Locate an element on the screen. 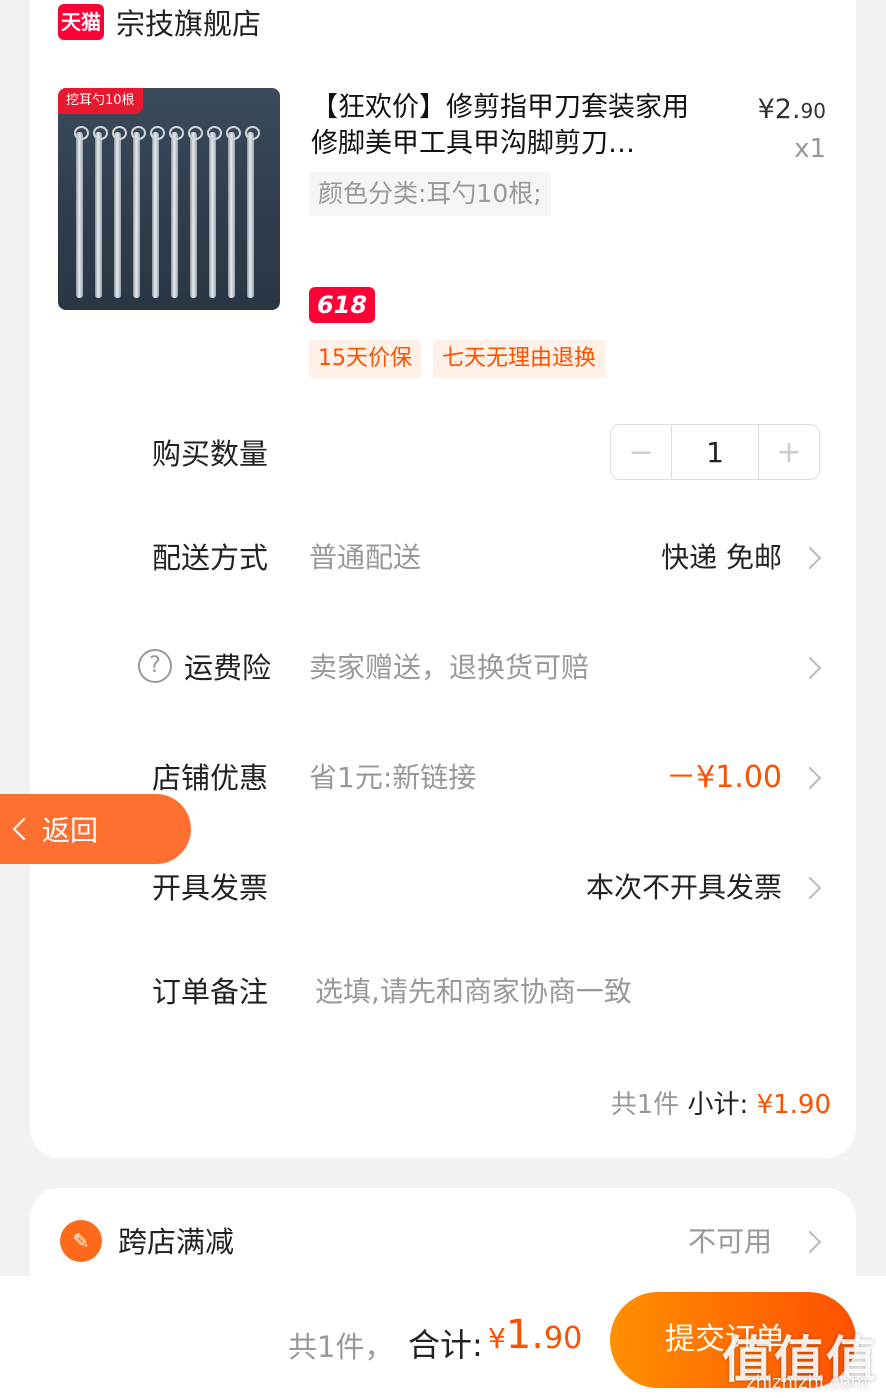 This screenshot has width=886, height=1398. subtotal: 共1件 小计: ¥1.90 is located at coordinates (721, 1102).